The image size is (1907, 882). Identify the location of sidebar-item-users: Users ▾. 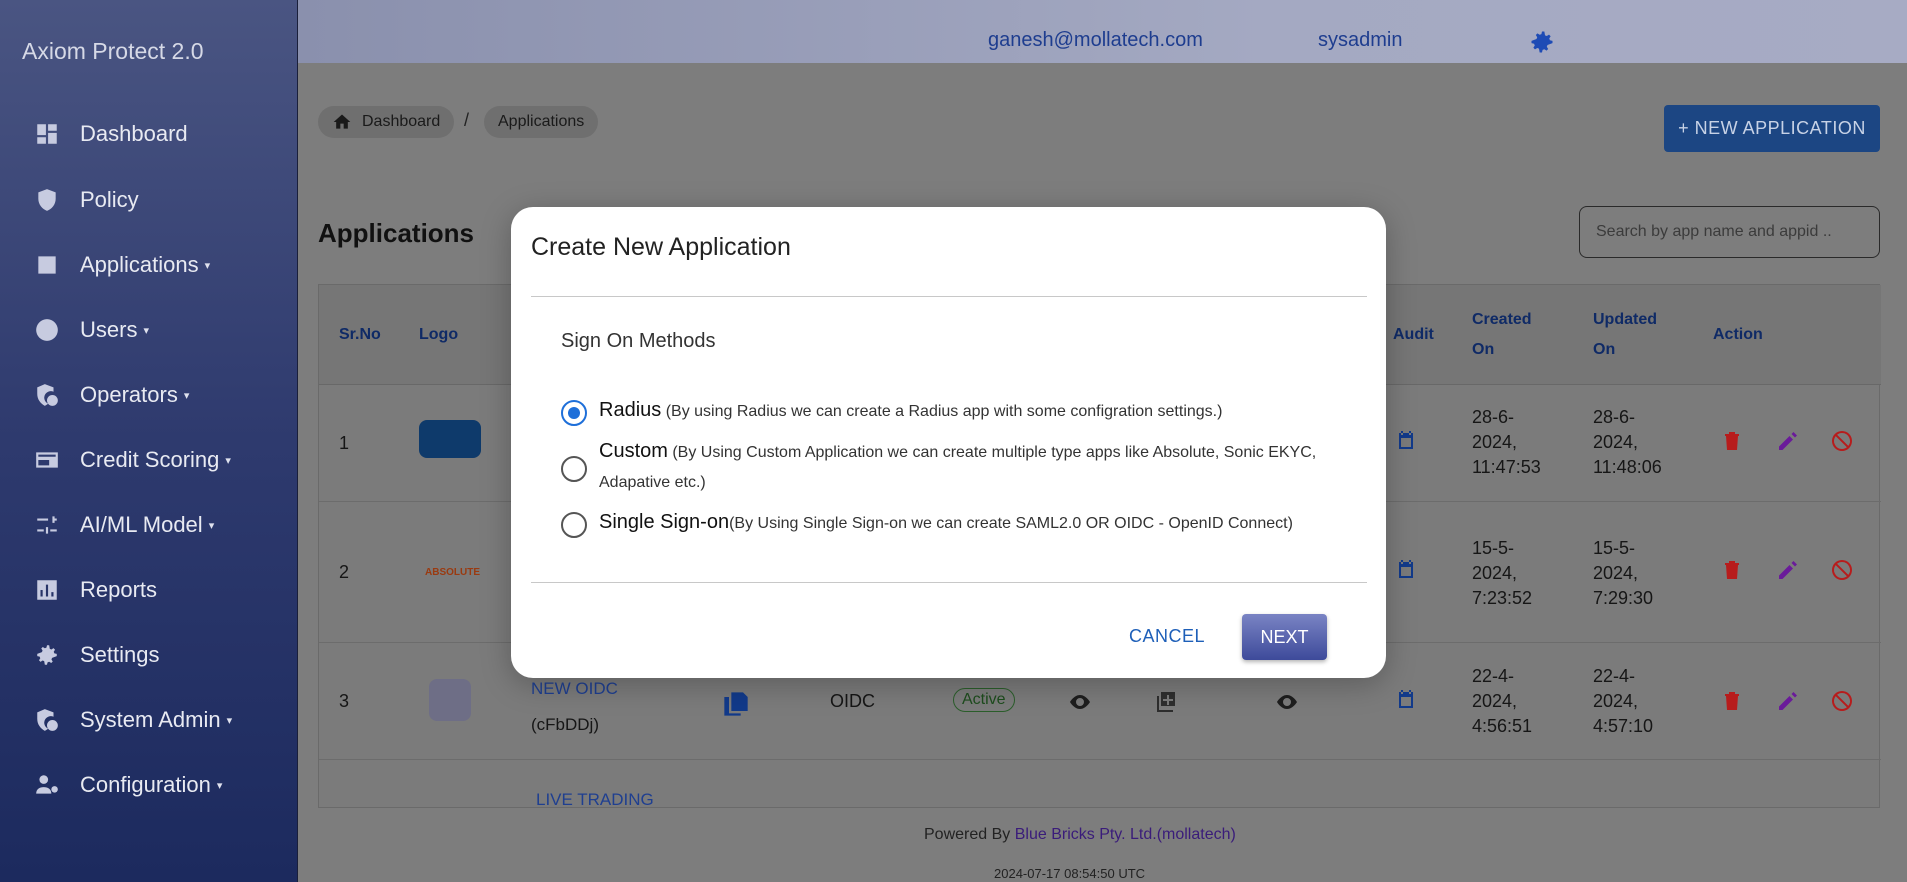
(91, 330).